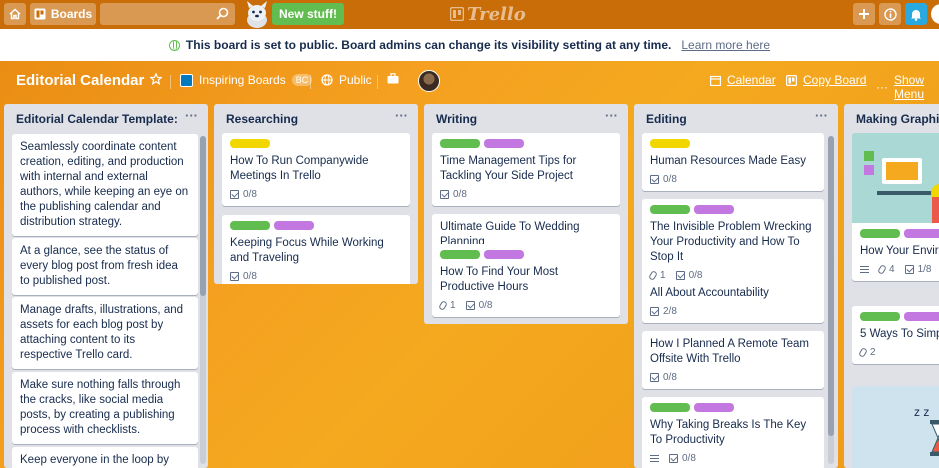 The width and height of the screenshot is (939, 468). Describe the element at coordinates (864, 14) in the screenshot. I see `add-button` at that location.